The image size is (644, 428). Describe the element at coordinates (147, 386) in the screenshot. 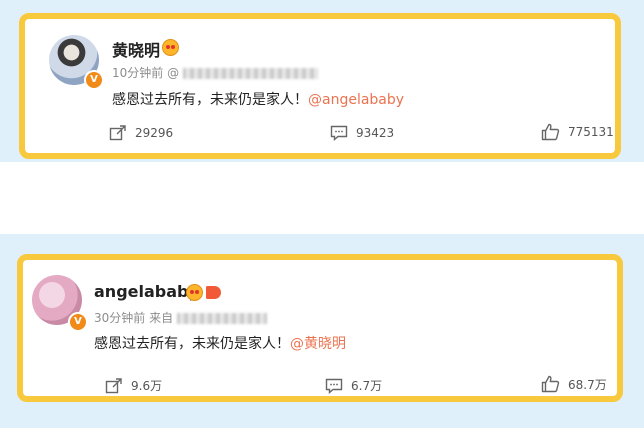

I see `repost-count: 9.6万` at that location.